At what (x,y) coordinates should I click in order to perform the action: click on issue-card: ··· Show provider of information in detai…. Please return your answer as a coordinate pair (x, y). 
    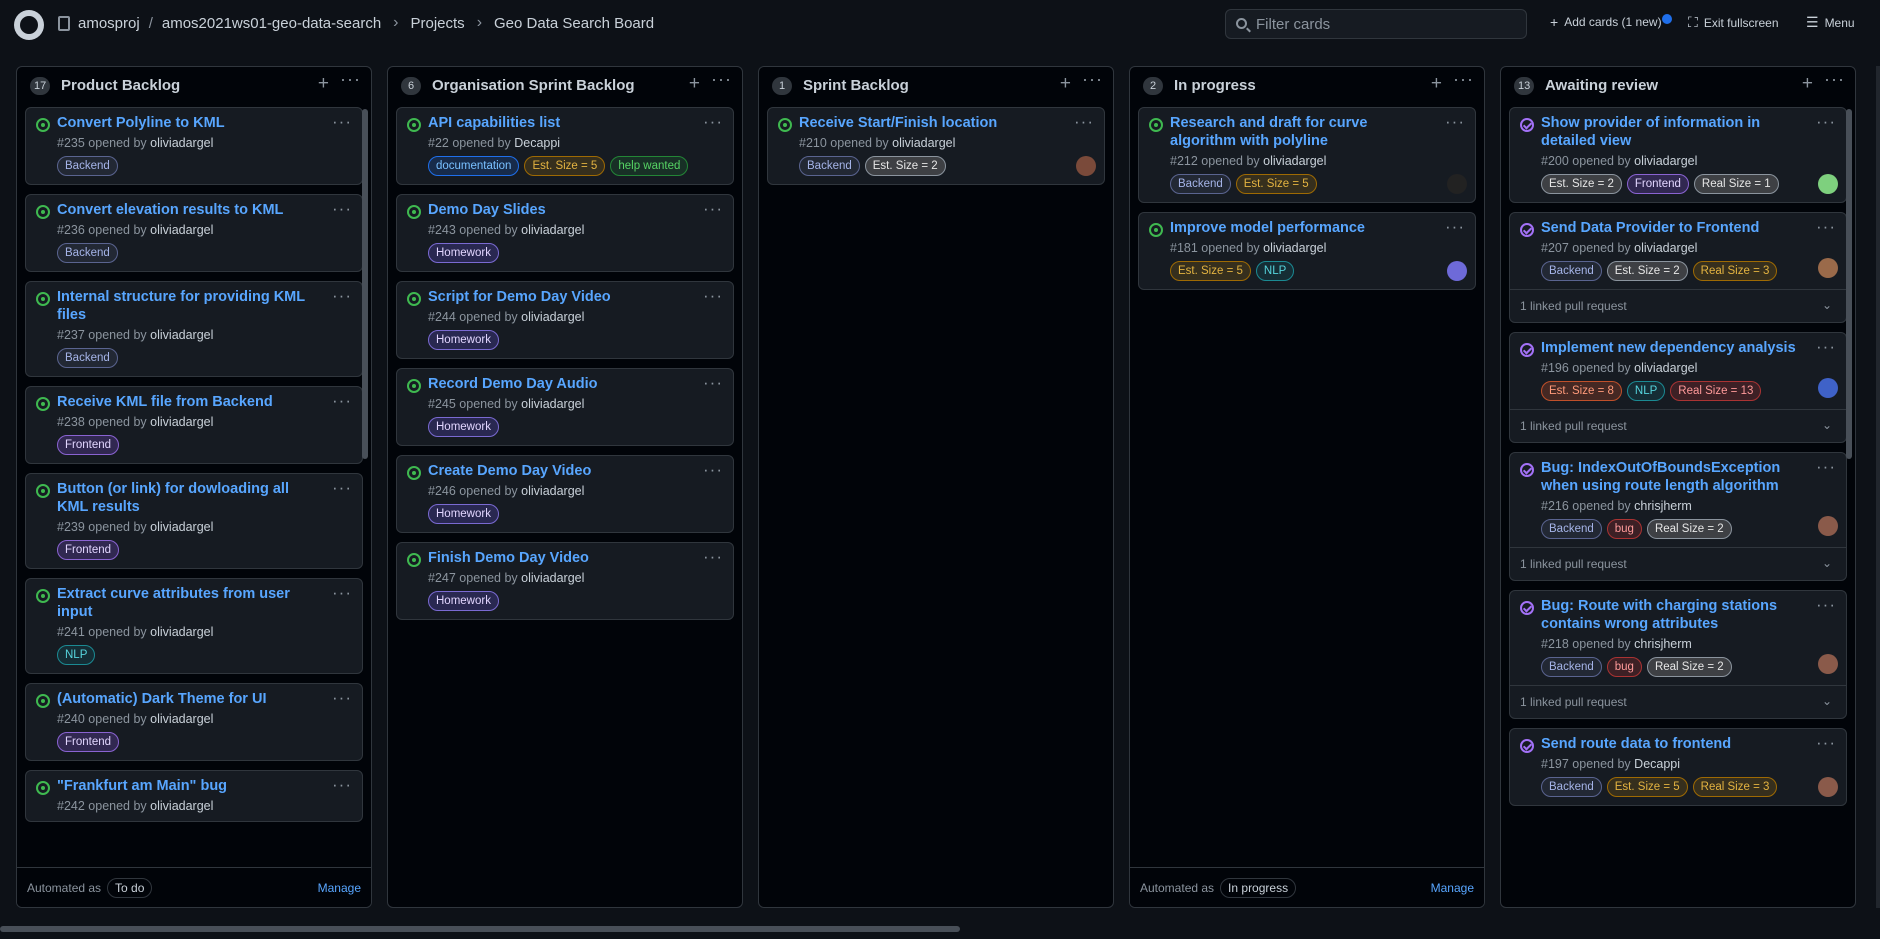
    Looking at the image, I should click on (1678, 155).